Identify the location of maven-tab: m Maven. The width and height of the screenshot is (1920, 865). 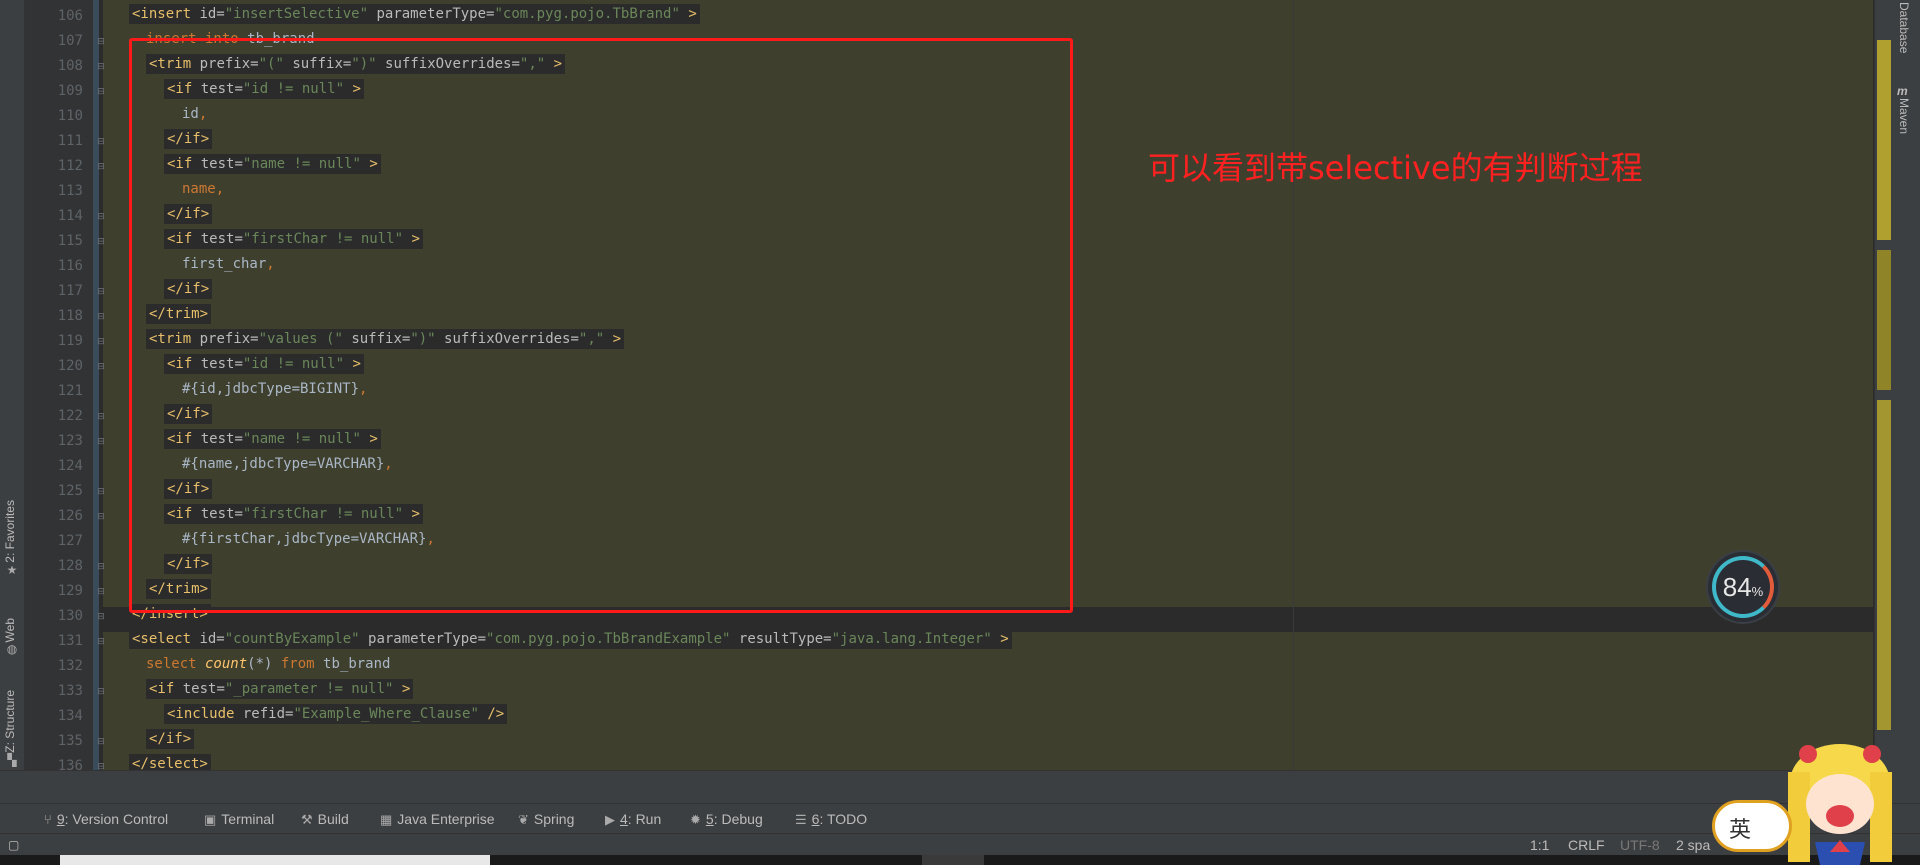
(1904, 109).